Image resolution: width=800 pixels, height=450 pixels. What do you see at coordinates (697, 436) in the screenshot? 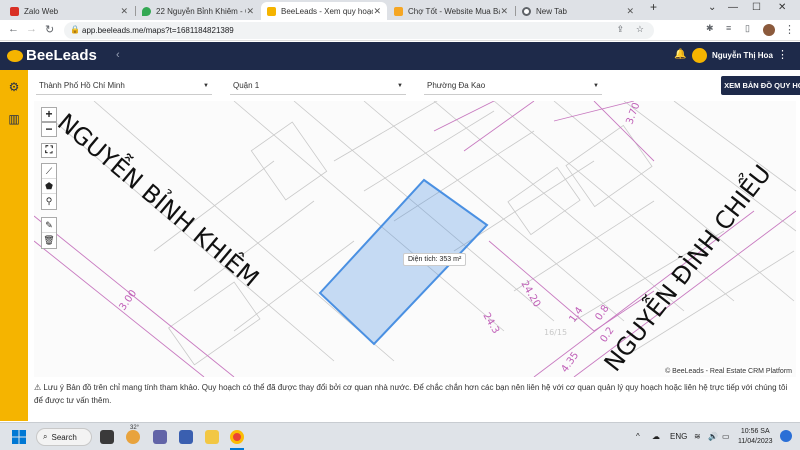
I see `wifi-icon: ≋` at bounding box center [697, 436].